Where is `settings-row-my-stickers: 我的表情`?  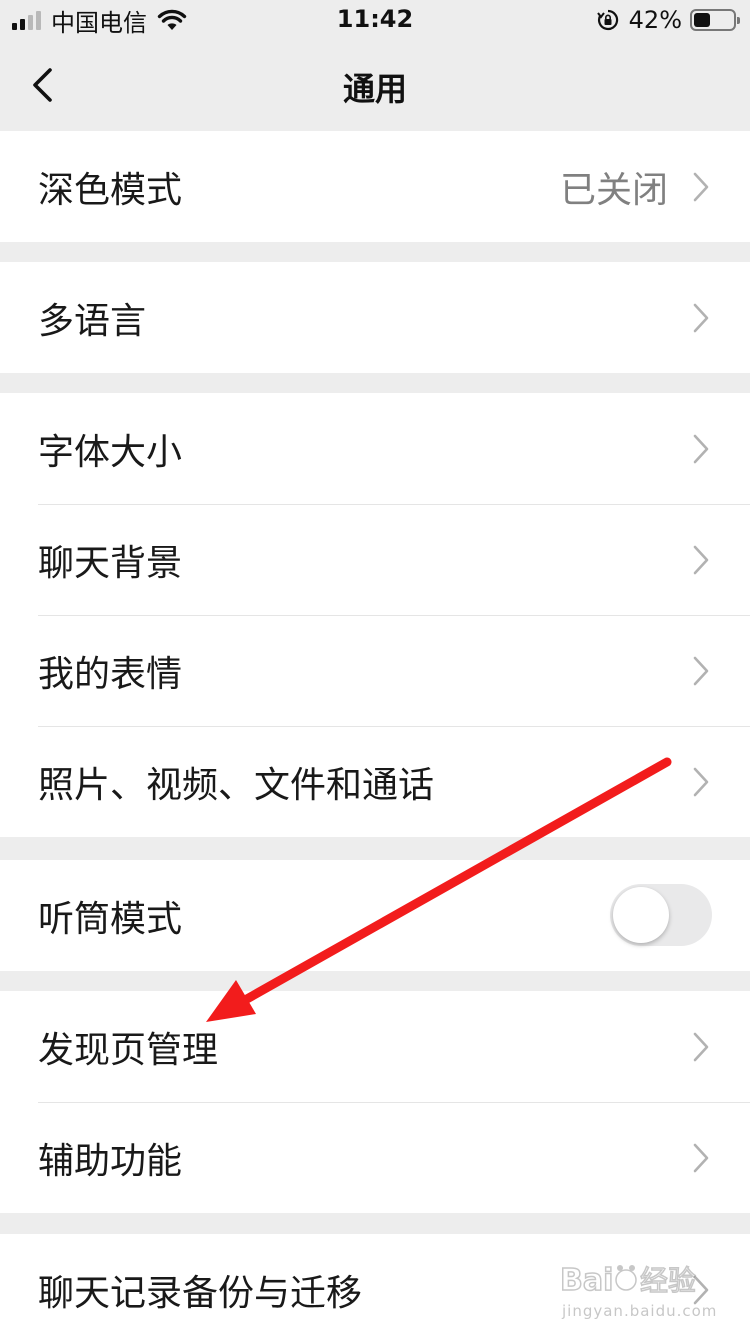
settings-row-my-stickers: 我的表情 is located at coordinates (375, 670).